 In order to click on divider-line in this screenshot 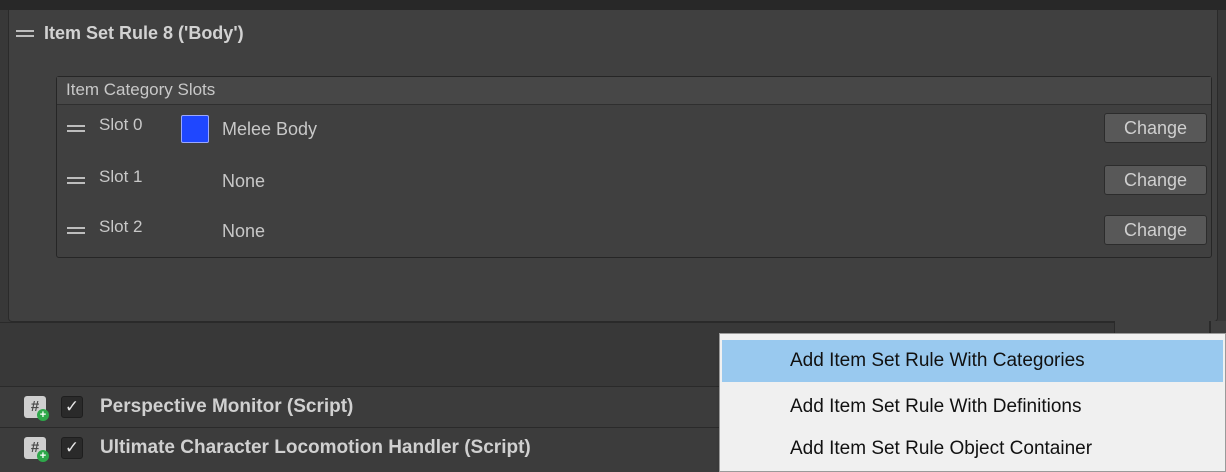, I will do `click(613, 322)`.